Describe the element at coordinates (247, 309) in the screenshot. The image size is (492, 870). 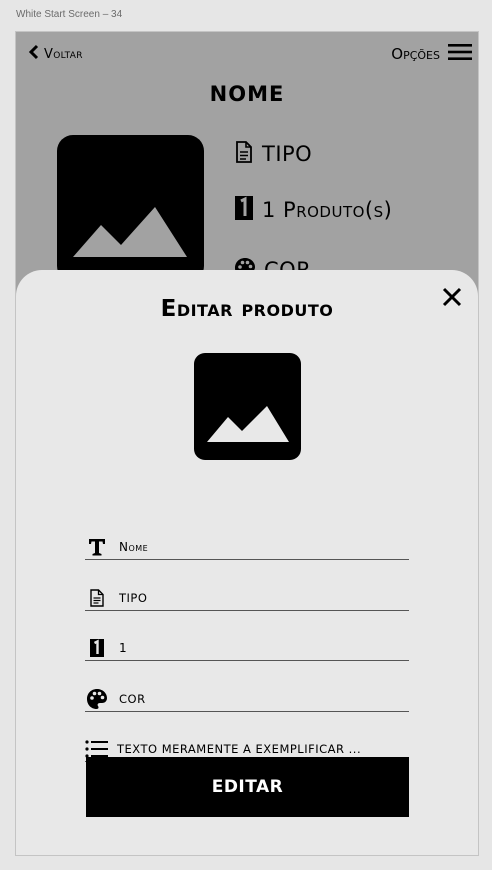
I see `modal-title: Editar produto` at that location.